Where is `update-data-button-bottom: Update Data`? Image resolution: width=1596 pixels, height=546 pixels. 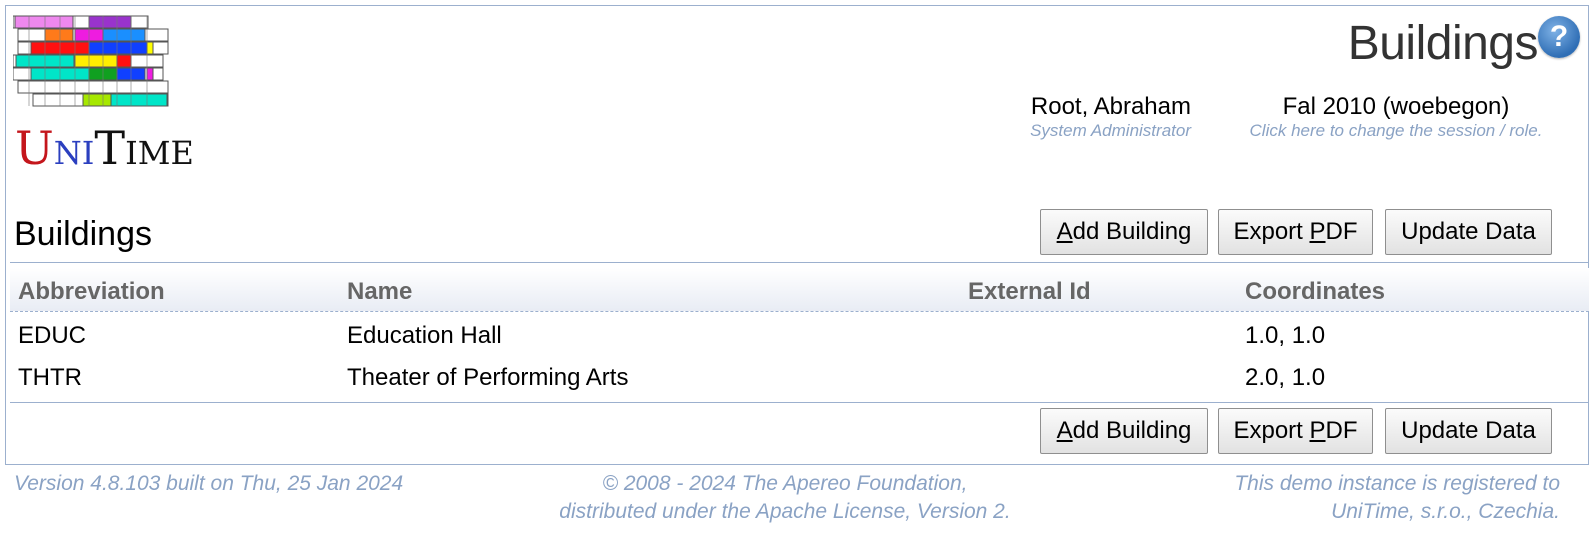
update-data-button-bottom: Update Data is located at coordinates (1468, 431).